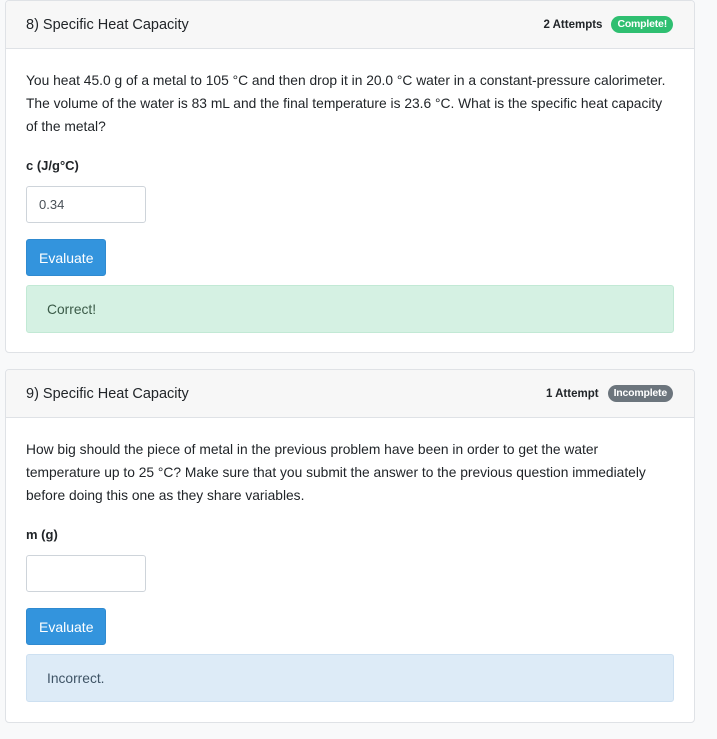 This screenshot has width=717, height=739. I want to click on attempts-count: 2 Attempts, so click(573, 24).